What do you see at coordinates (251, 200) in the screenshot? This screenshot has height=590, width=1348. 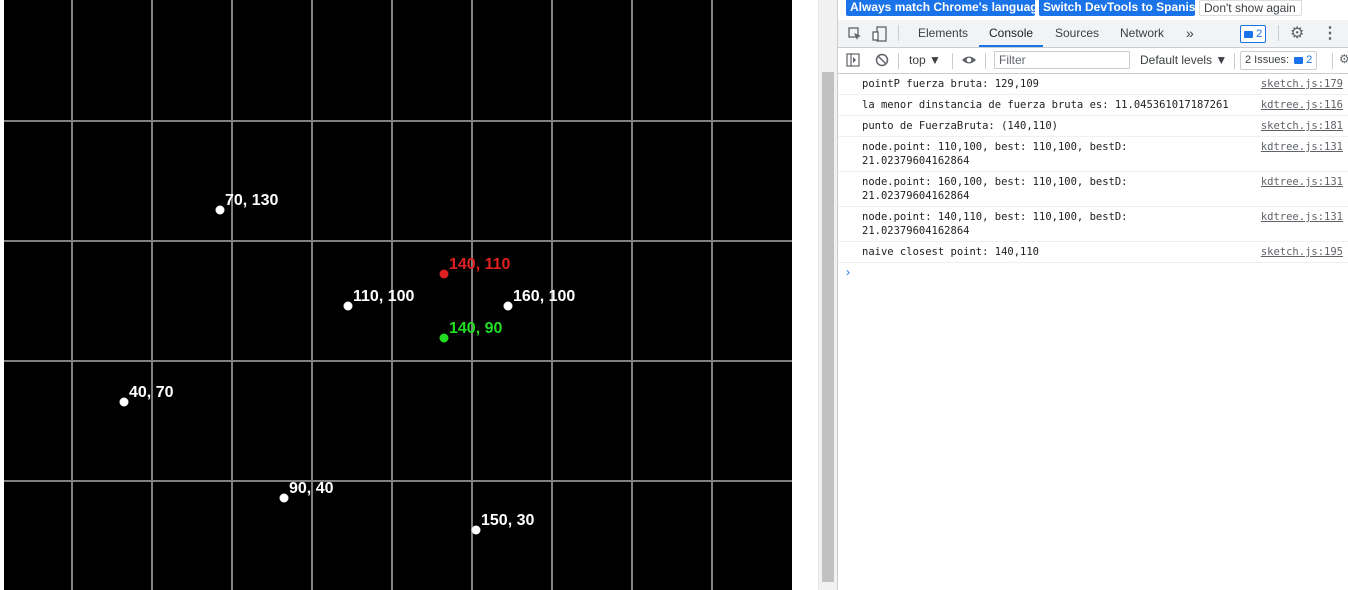 I see `point-label: 70, 130` at bounding box center [251, 200].